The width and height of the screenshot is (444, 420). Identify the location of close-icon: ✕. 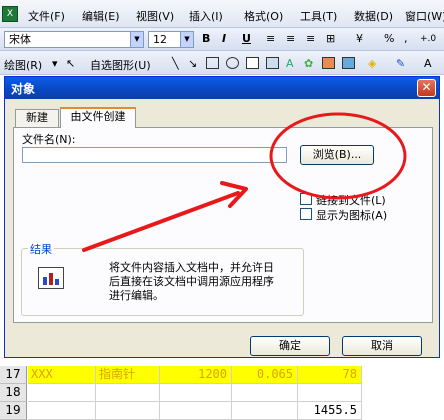
(426, 87).